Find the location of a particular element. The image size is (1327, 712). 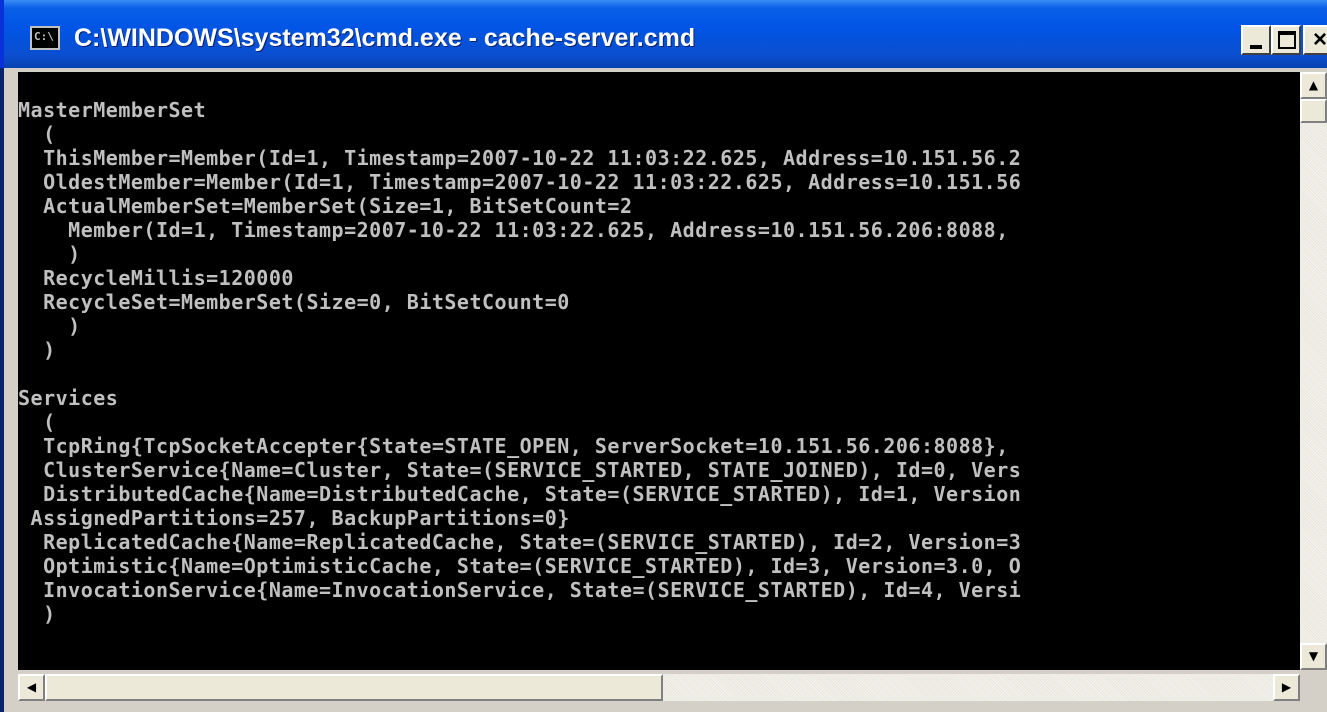

vertical-scrollbar: ▲ ▼ is located at coordinates (1313, 371).